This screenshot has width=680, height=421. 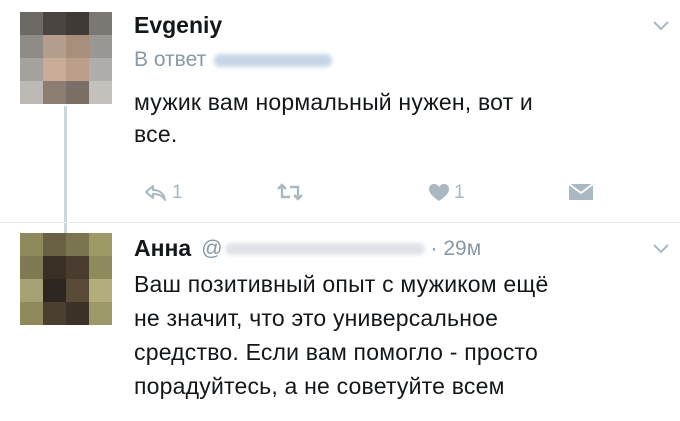 What do you see at coordinates (456, 249) in the screenshot?
I see `timestamp: · 29м` at bounding box center [456, 249].